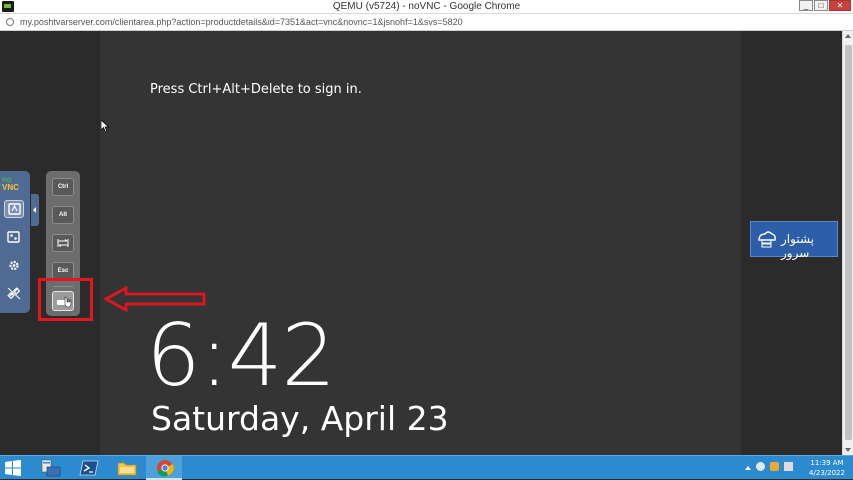  I want to click on poshtvar-watermark: پشتوار سرور, so click(794, 240).